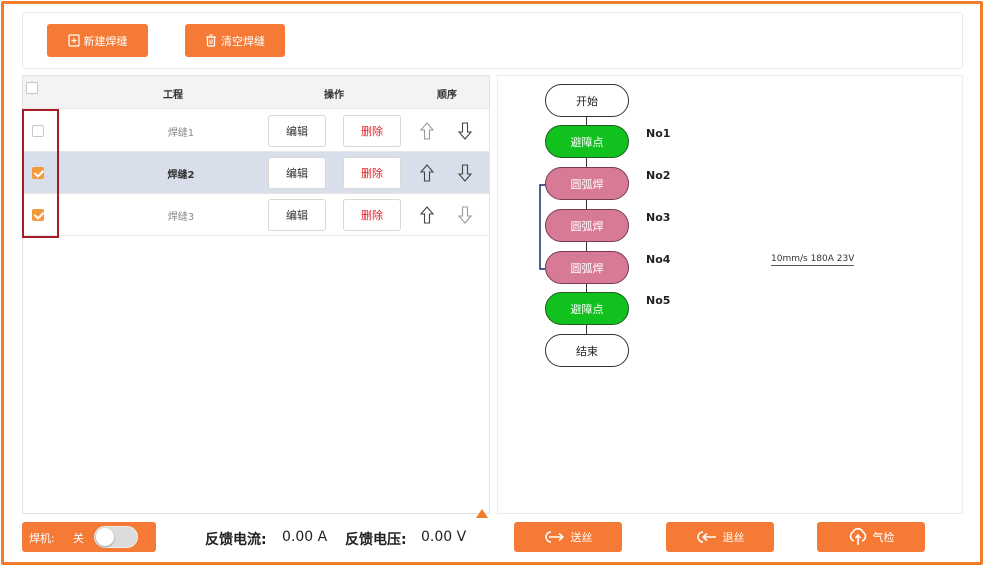  I want to click on welder-switch: 焊机: 关, so click(89, 537).